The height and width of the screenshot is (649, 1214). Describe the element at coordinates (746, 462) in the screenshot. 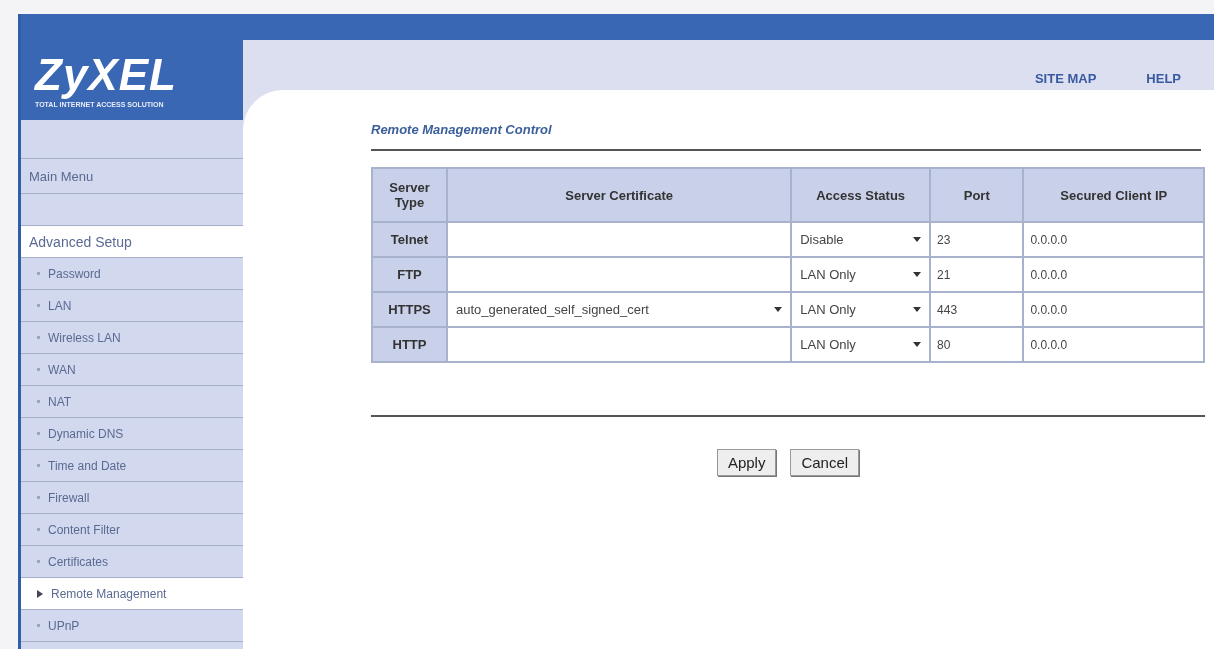

I see `apply-button: Apply` at that location.